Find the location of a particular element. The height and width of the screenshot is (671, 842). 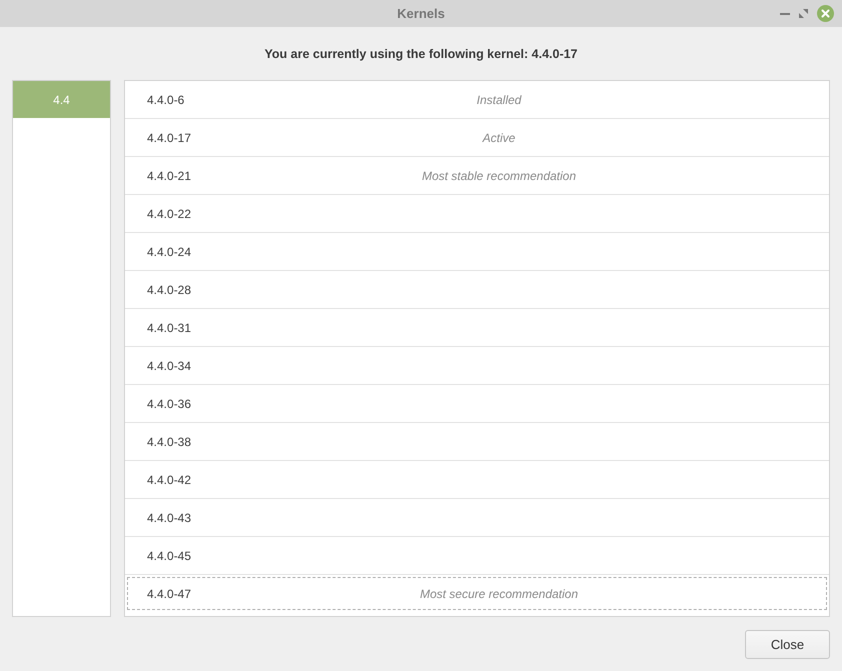

close-icon is located at coordinates (825, 13).